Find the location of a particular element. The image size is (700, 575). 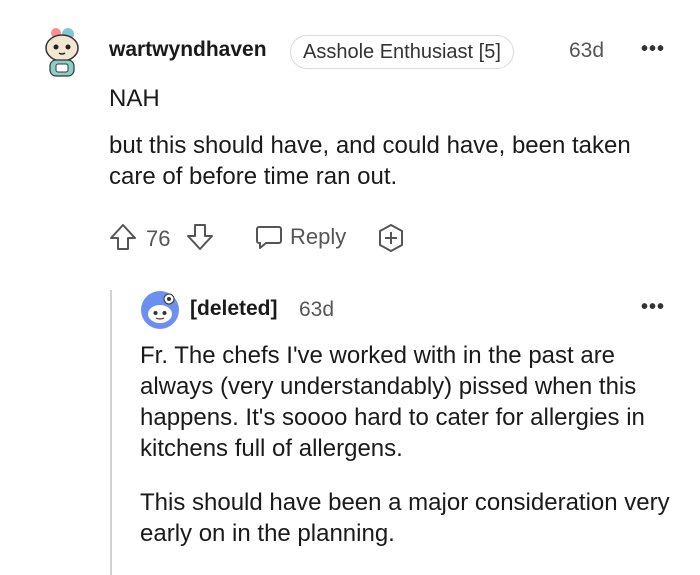

award-button is located at coordinates (391, 240).